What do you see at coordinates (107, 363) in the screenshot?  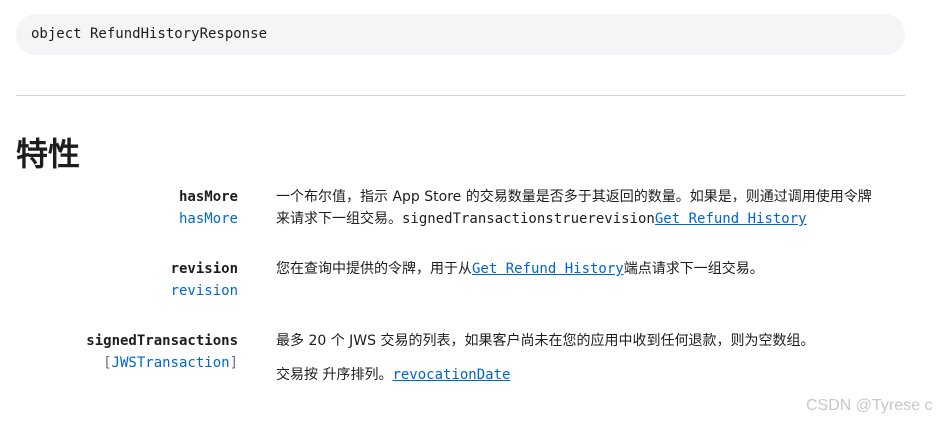 I see `type-bracket-open: [` at bounding box center [107, 363].